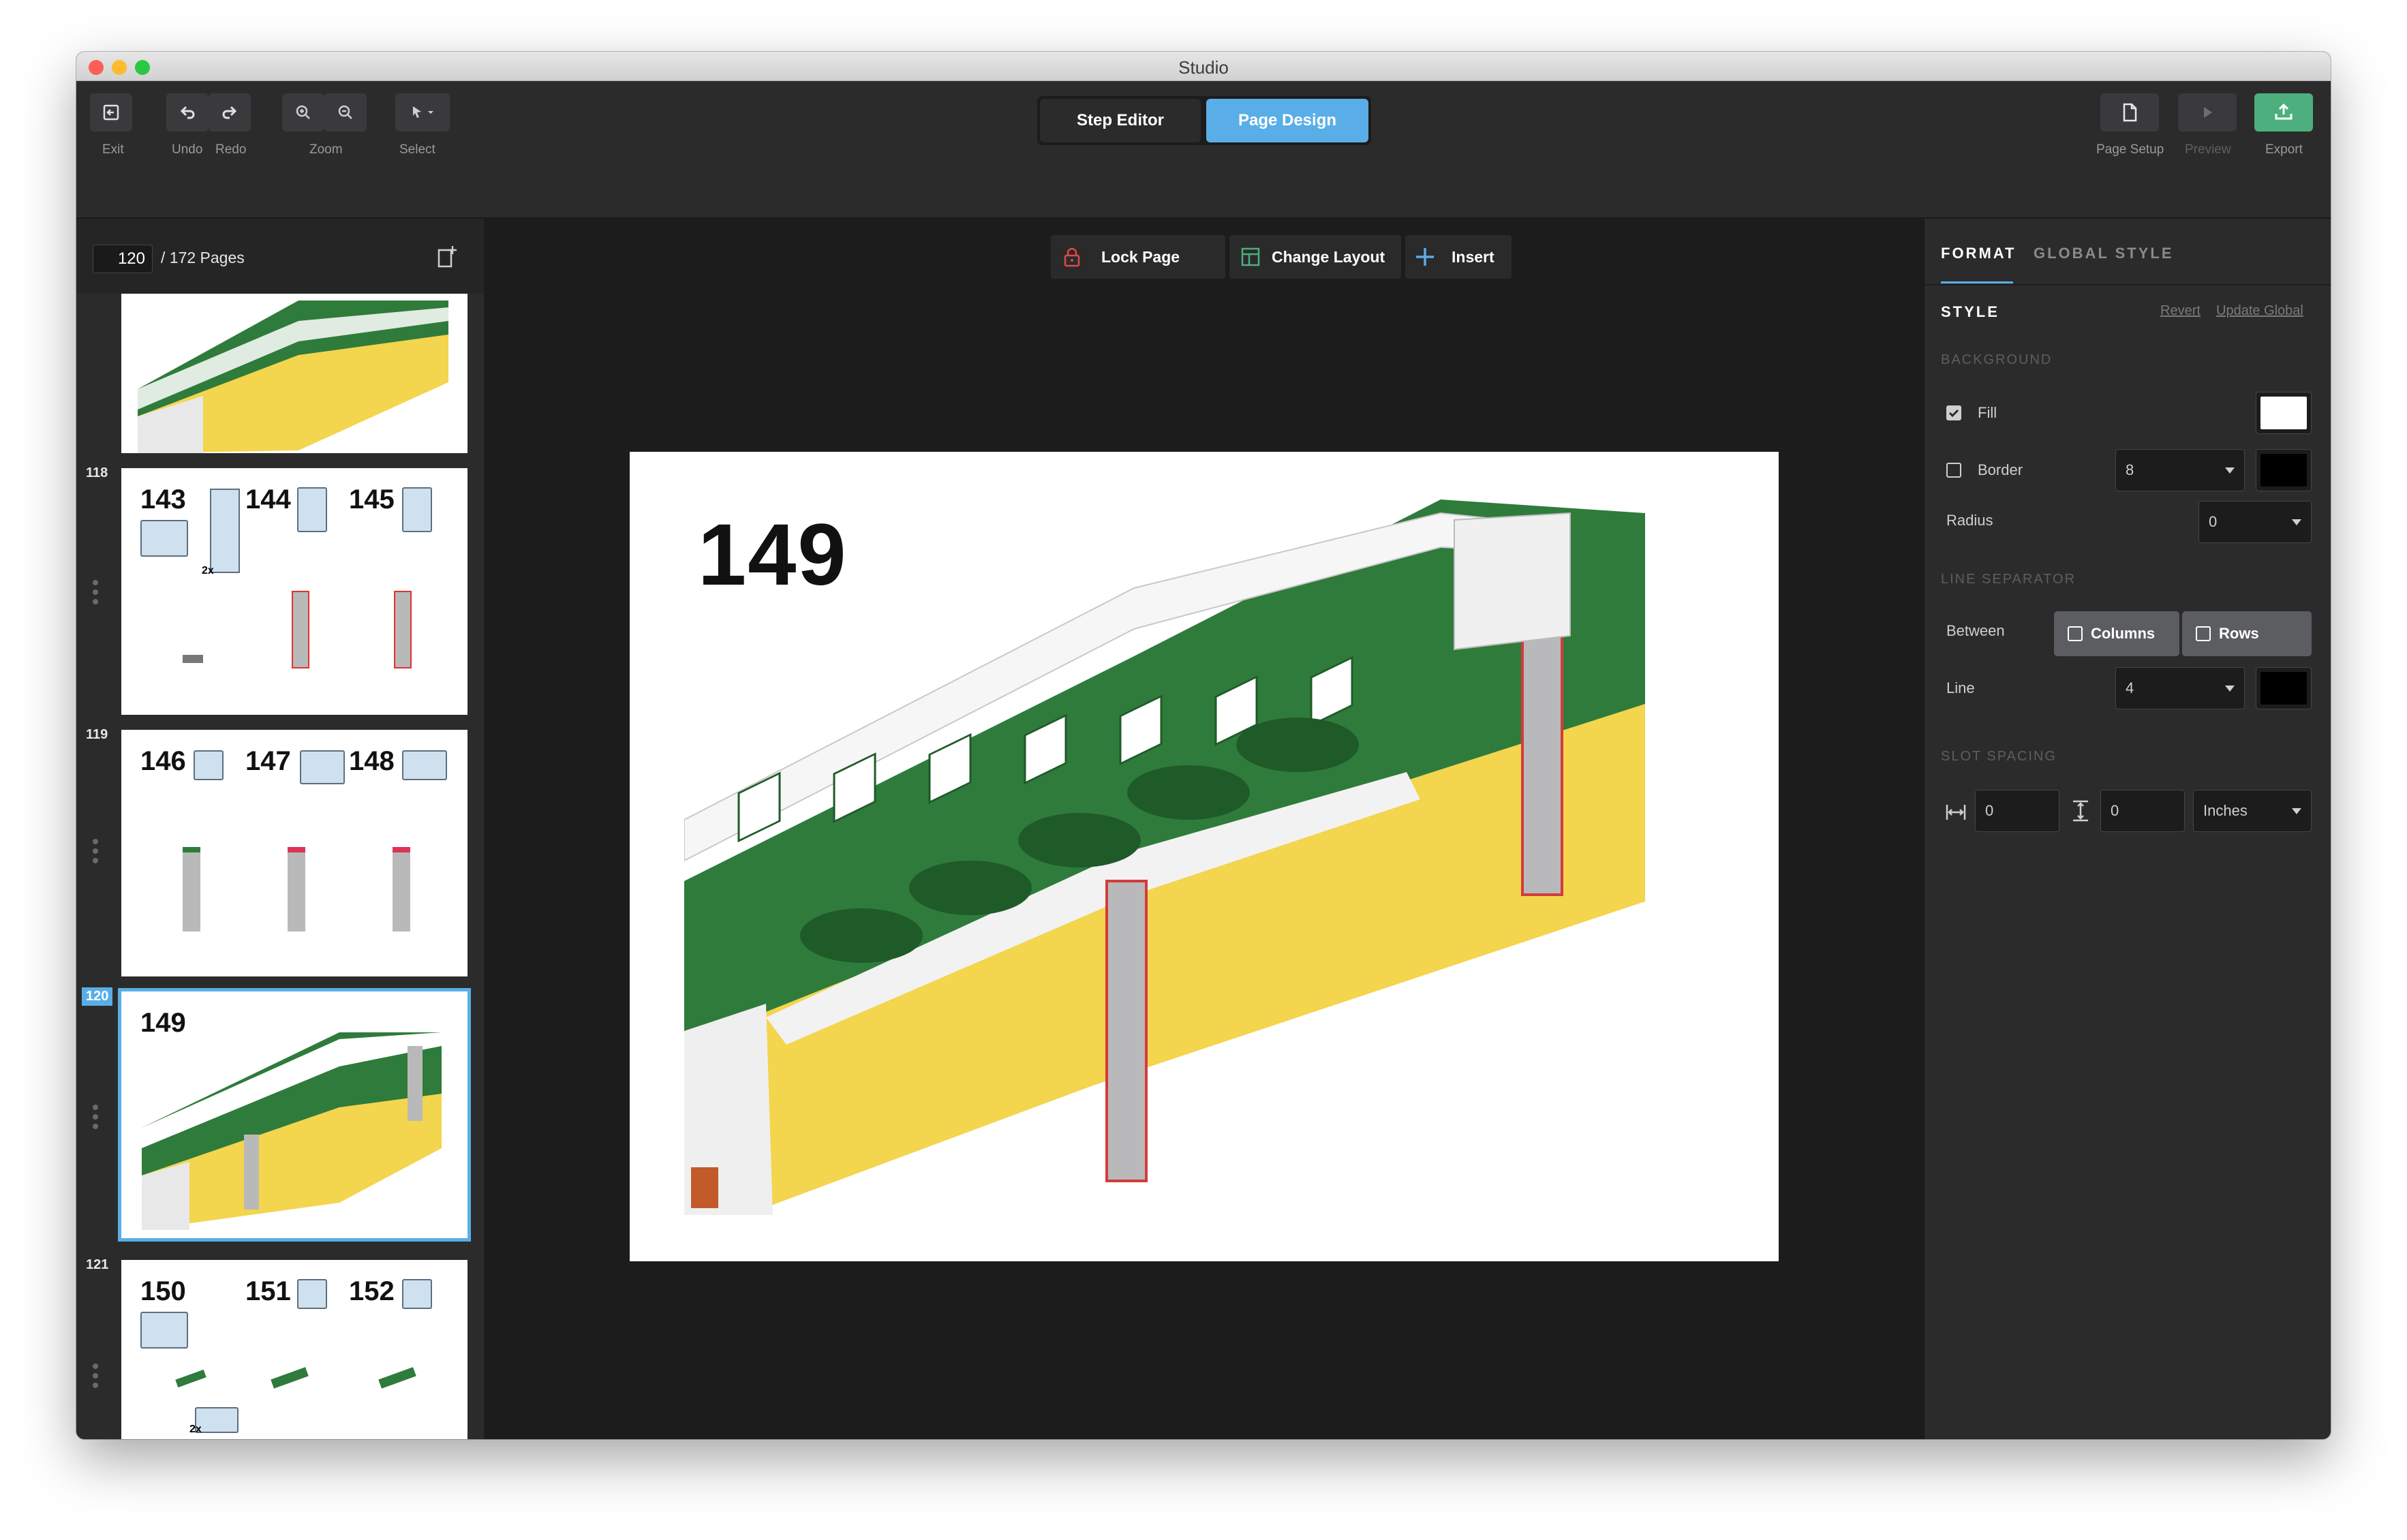  I want to click on horizontal-spacing-value: 0, so click(1990, 810).